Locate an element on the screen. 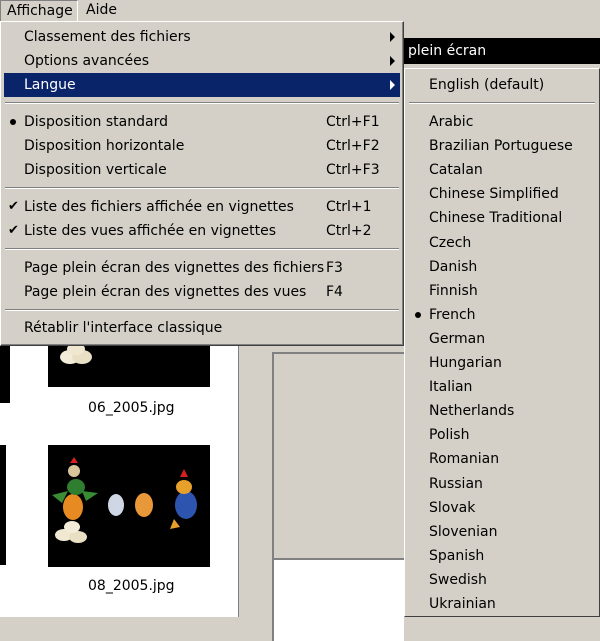  submenu-item-english: English (default) is located at coordinates (503, 85).